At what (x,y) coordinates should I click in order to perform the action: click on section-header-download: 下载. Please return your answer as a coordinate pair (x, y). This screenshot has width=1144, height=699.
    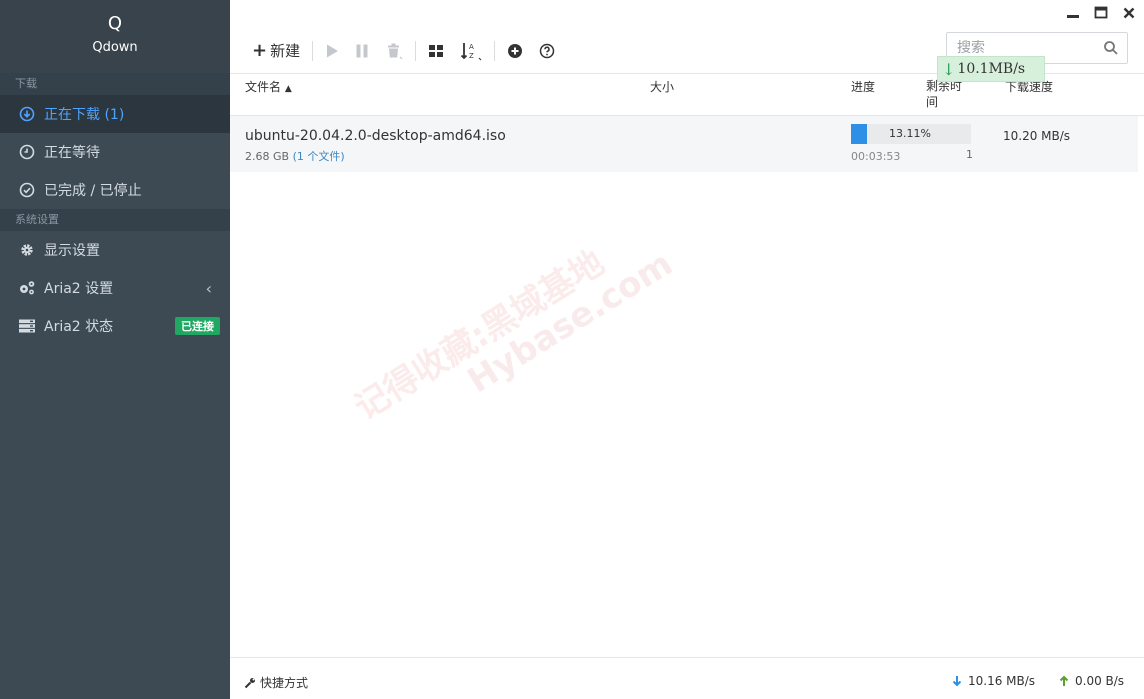
    Looking at the image, I should click on (115, 84).